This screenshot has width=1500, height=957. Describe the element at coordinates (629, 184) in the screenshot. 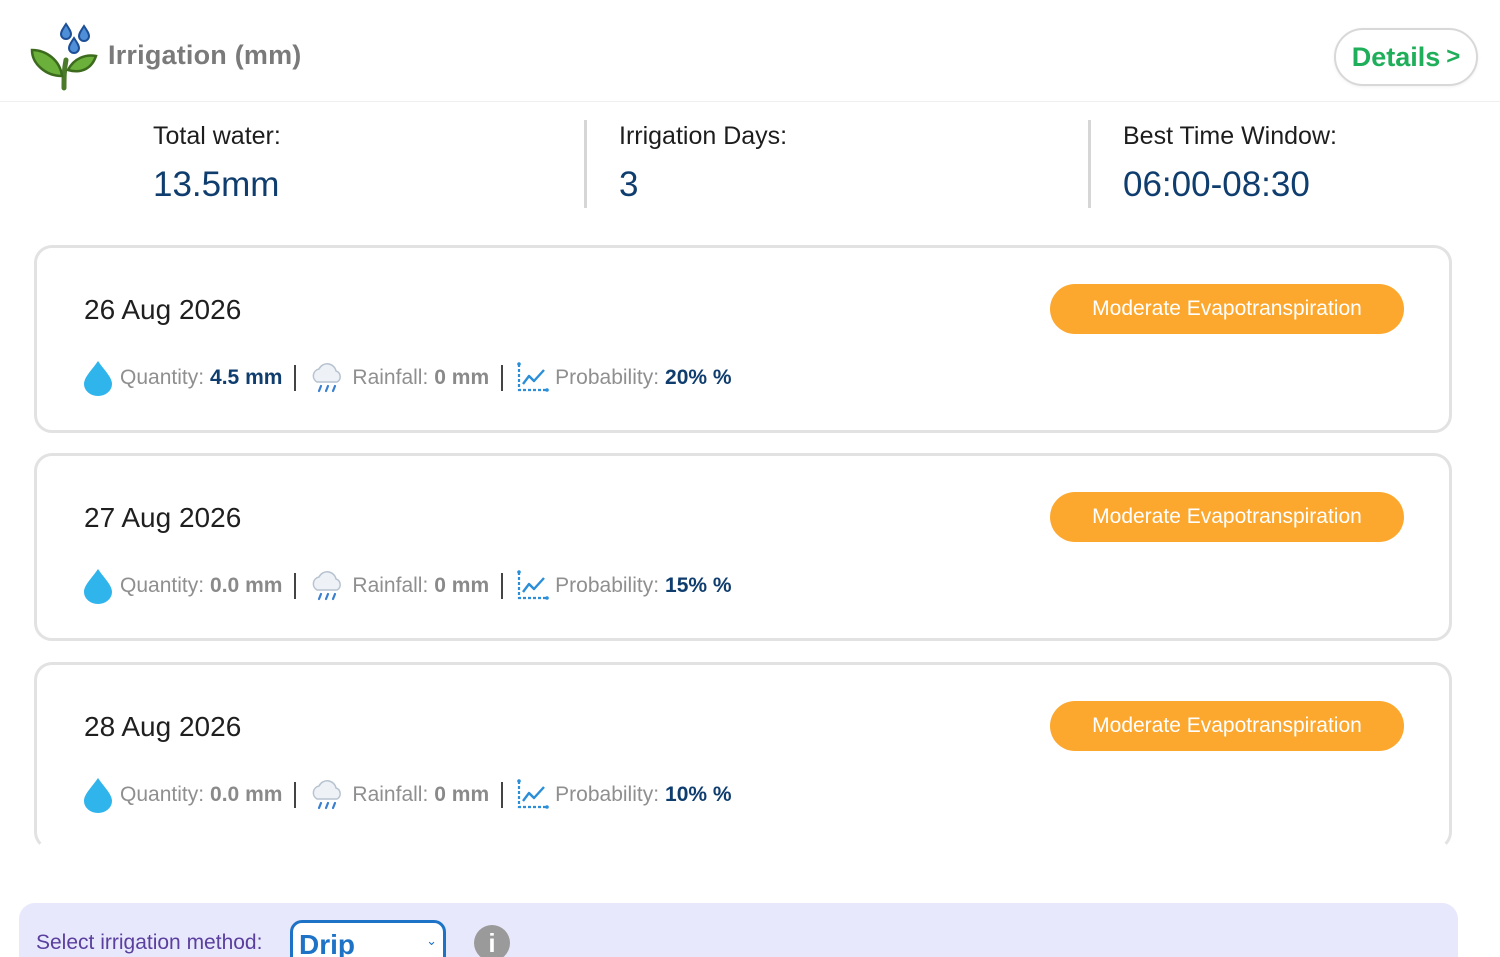

I see `irrigation-days-value: 3` at that location.